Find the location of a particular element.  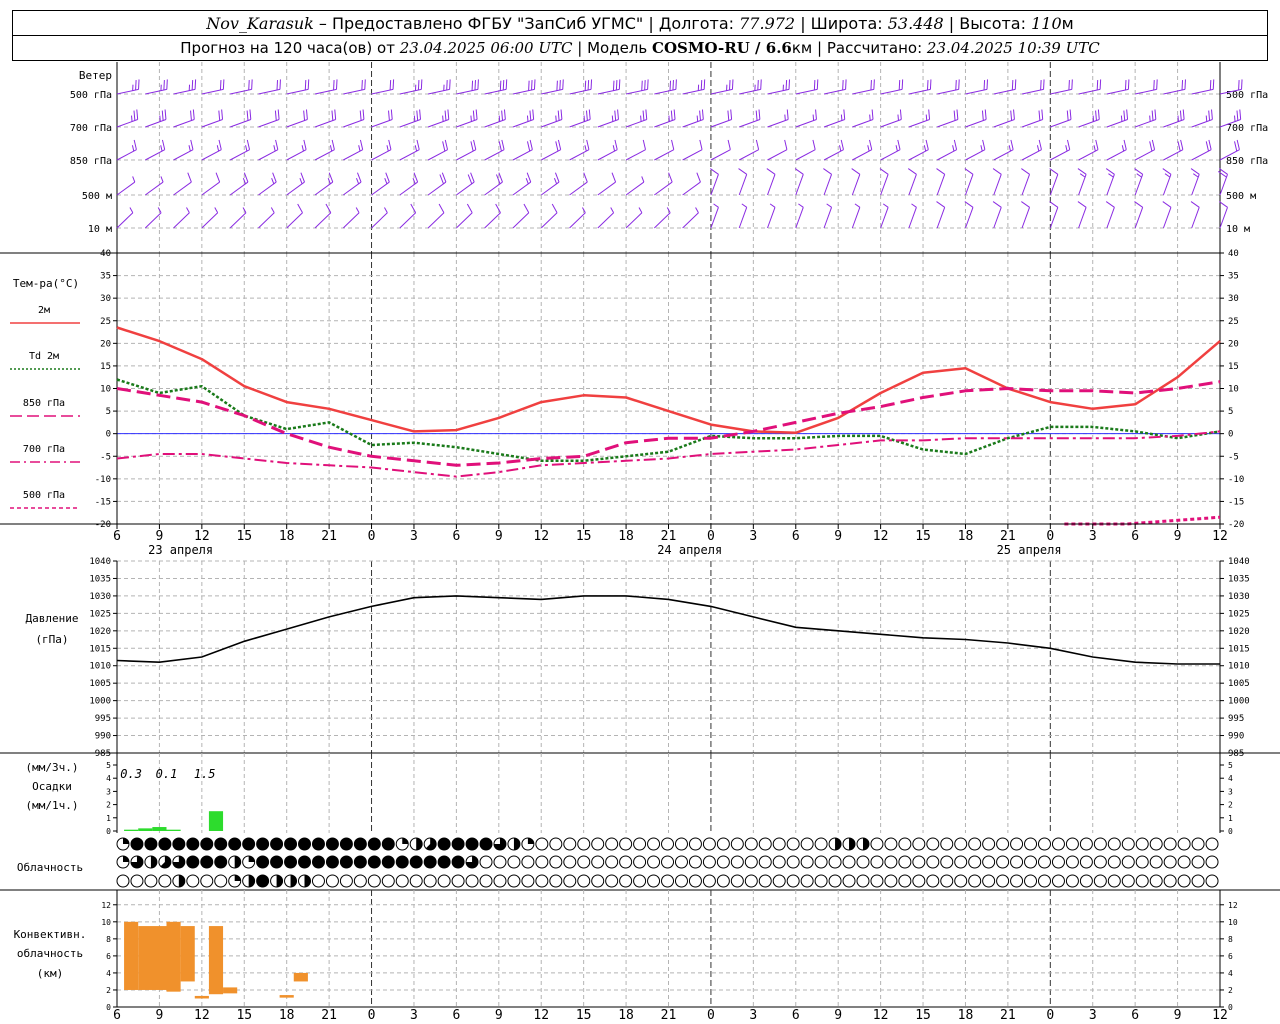

x-hour-label: 12 is located at coordinates (1220, 536).